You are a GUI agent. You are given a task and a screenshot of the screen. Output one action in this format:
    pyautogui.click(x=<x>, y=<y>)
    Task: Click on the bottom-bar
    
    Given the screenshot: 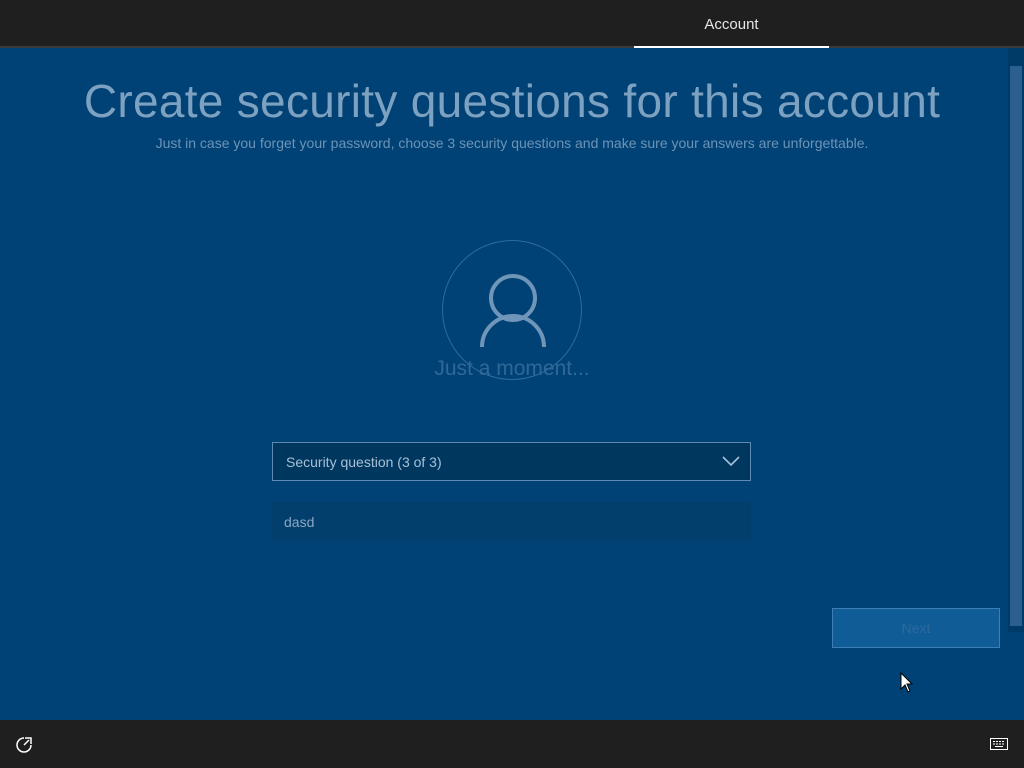 What is the action you would take?
    pyautogui.click(x=512, y=744)
    